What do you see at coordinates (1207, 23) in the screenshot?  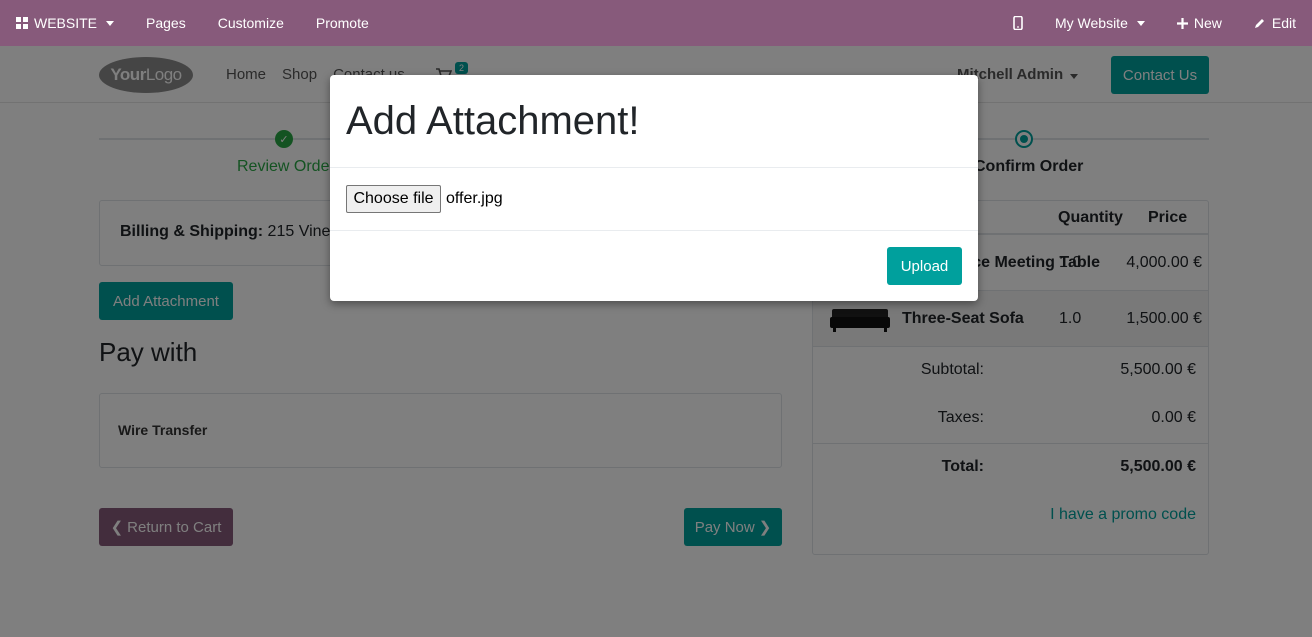 I see `new-label: New` at bounding box center [1207, 23].